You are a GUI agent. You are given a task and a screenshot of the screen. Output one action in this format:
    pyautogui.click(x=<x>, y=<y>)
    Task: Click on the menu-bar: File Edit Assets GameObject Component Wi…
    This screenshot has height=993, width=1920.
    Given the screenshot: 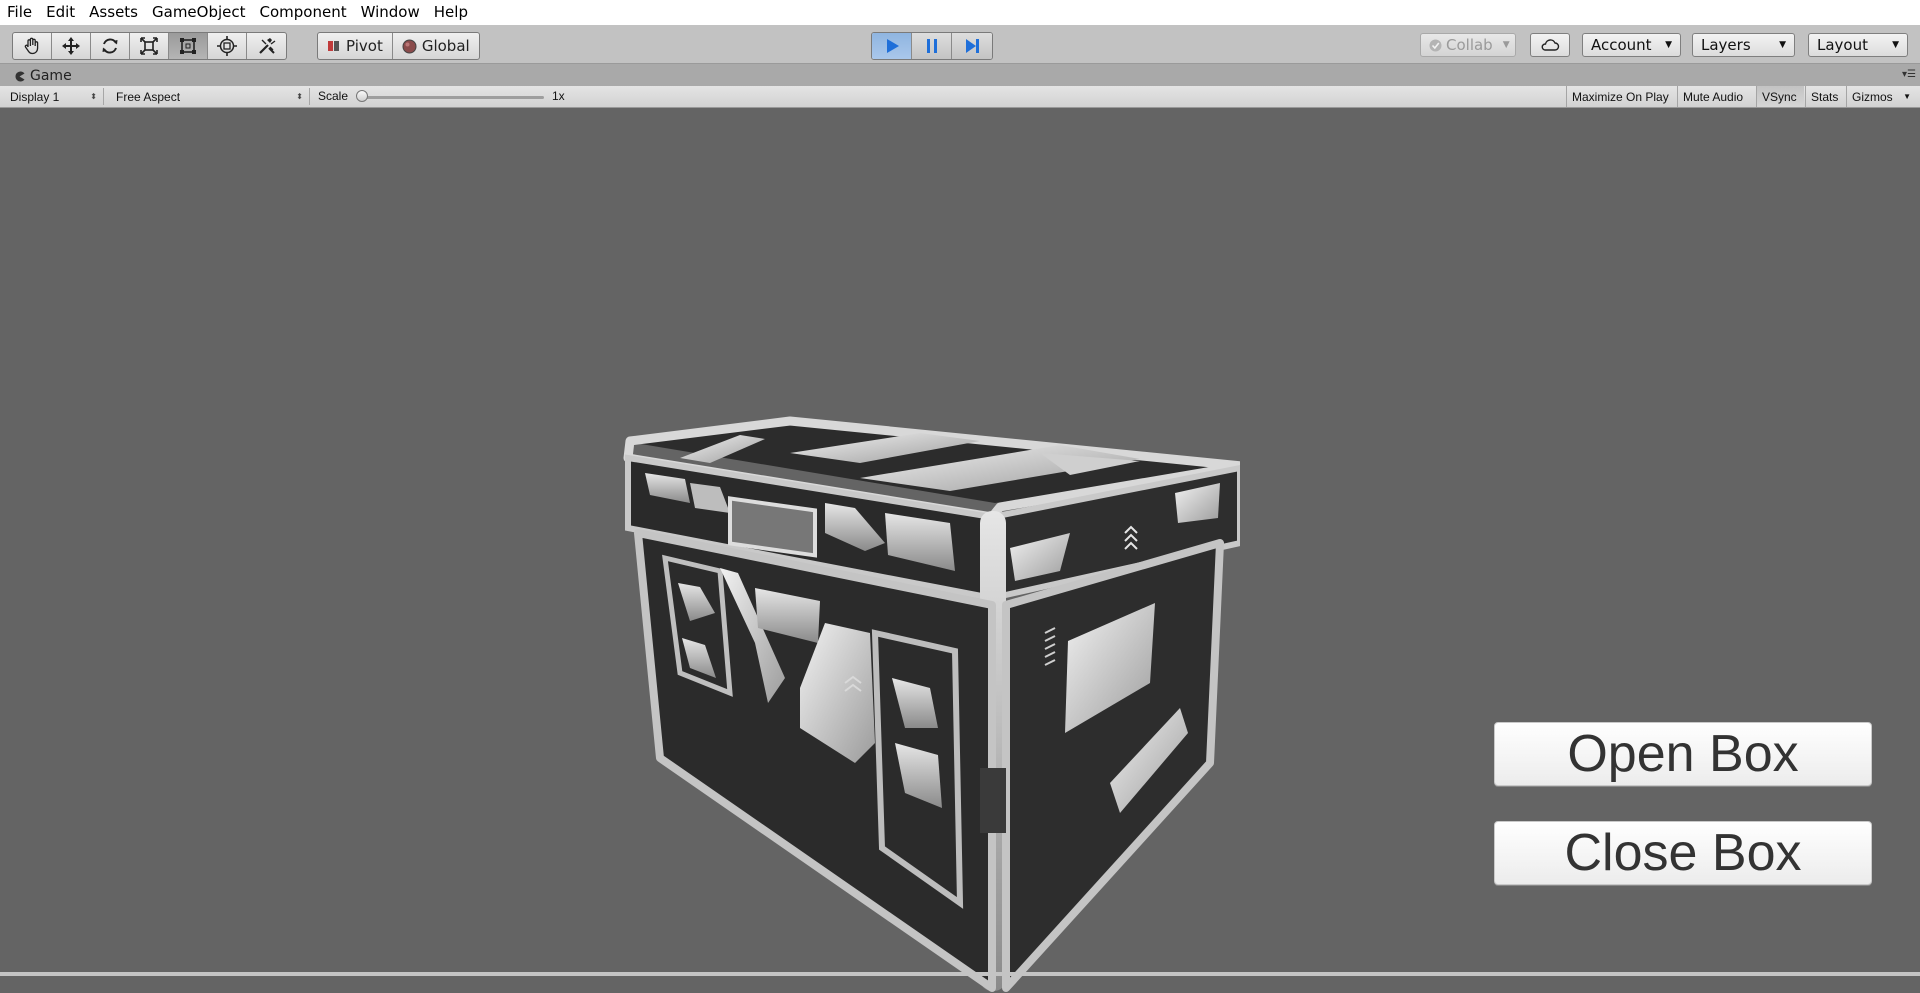 What is the action you would take?
    pyautogui.click(x=960, y=12)
    